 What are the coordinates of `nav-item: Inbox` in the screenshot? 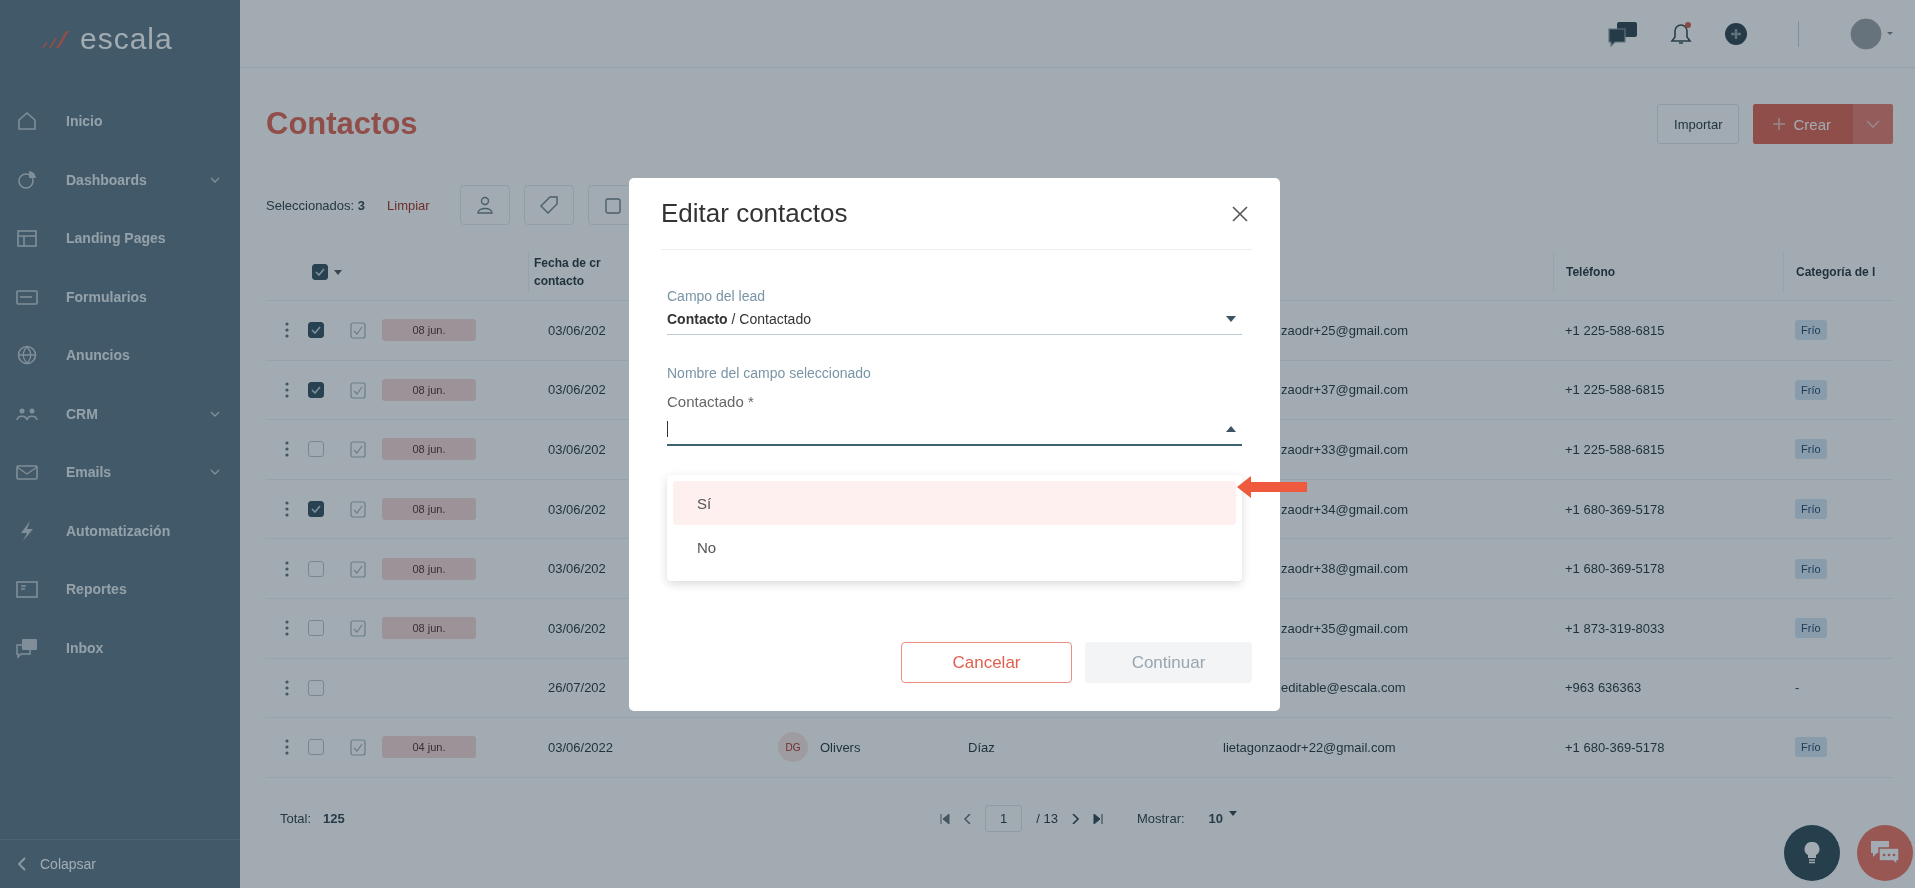 It's located at (120, 647).